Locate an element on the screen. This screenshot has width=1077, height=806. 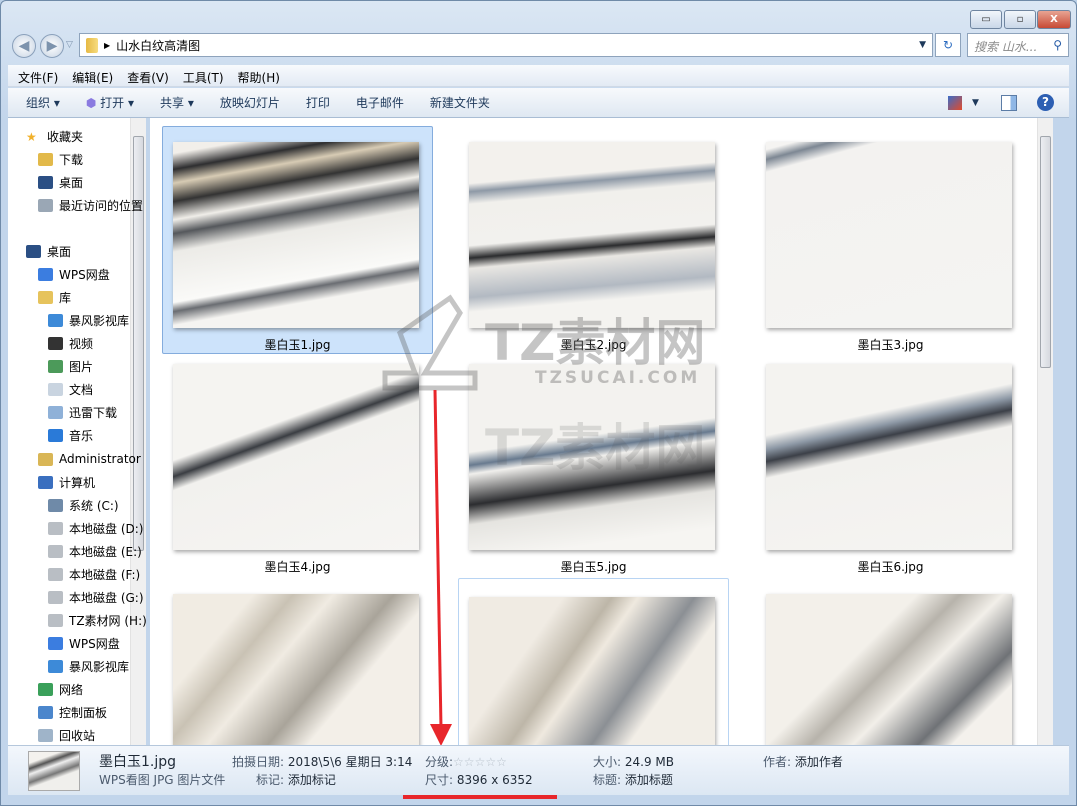
size-value: 24.9 MB is located at coordinates (649, 762).